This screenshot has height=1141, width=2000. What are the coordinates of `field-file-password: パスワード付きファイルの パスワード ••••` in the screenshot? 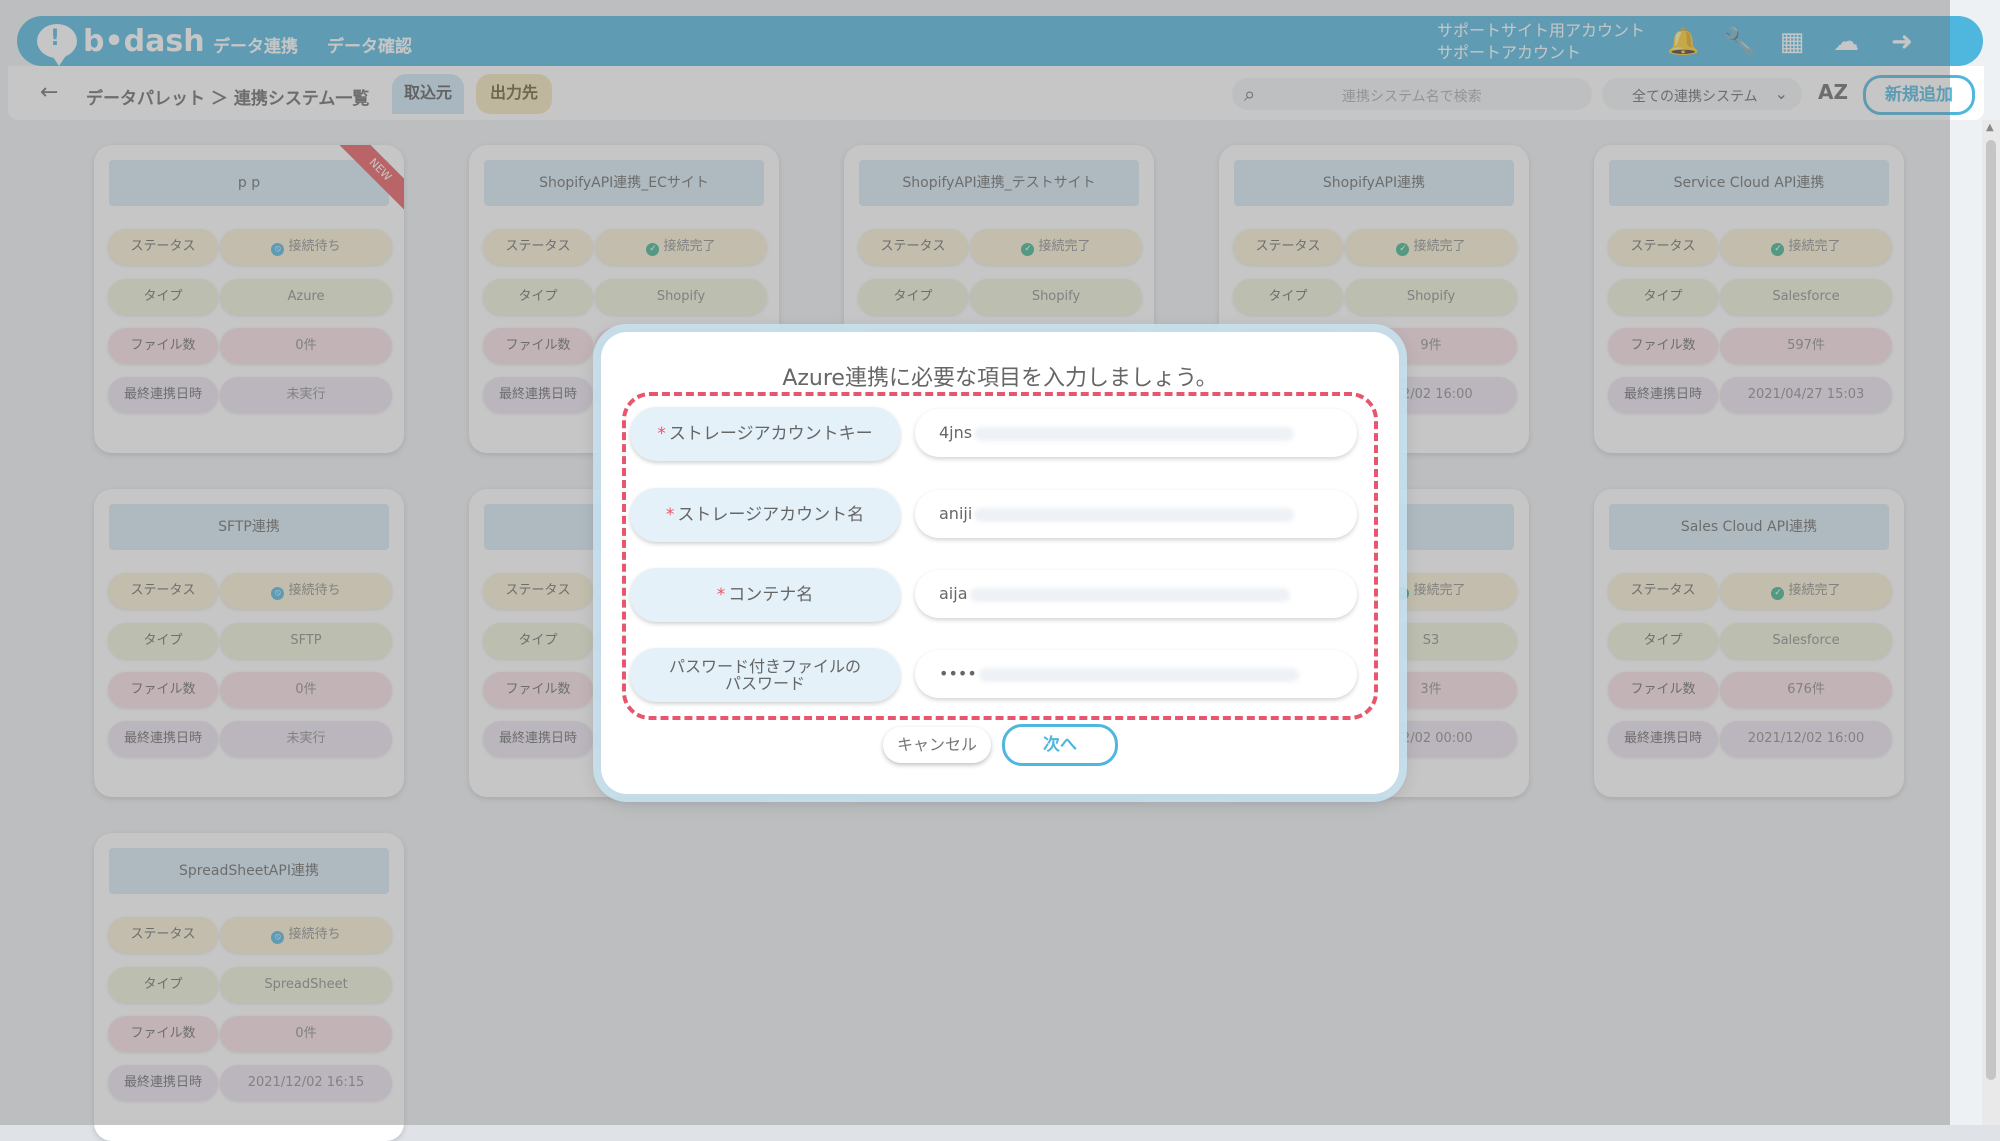 It's located at (999, 676).